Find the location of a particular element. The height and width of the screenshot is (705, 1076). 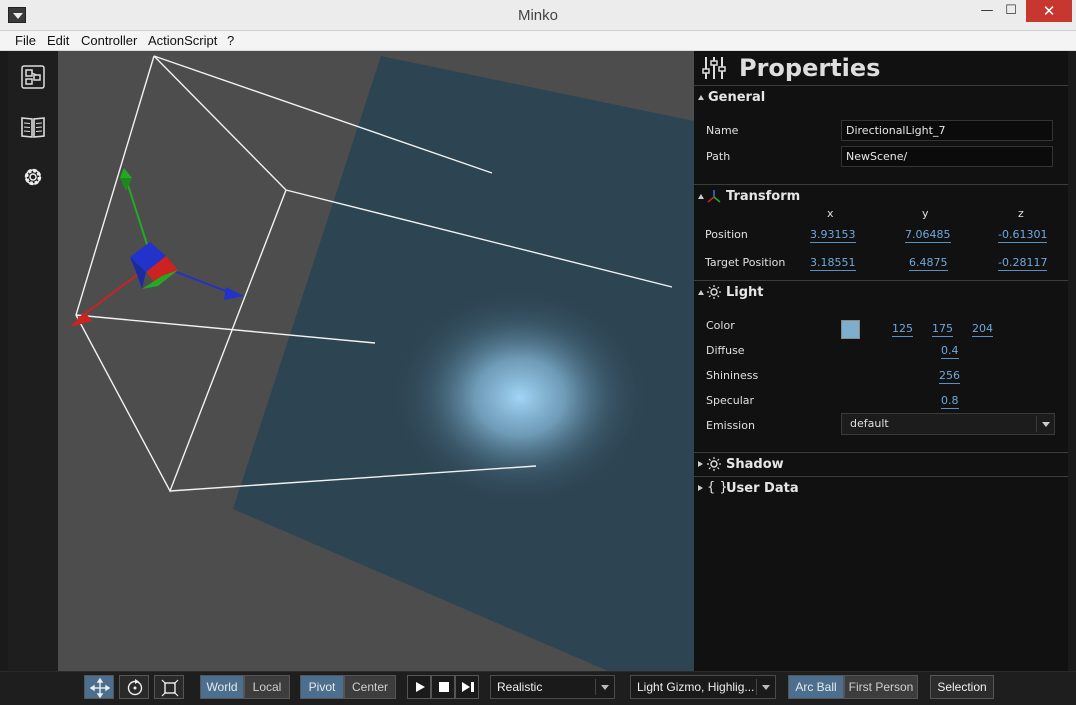

general-collapse-icon is located at coordinates (701, 97).